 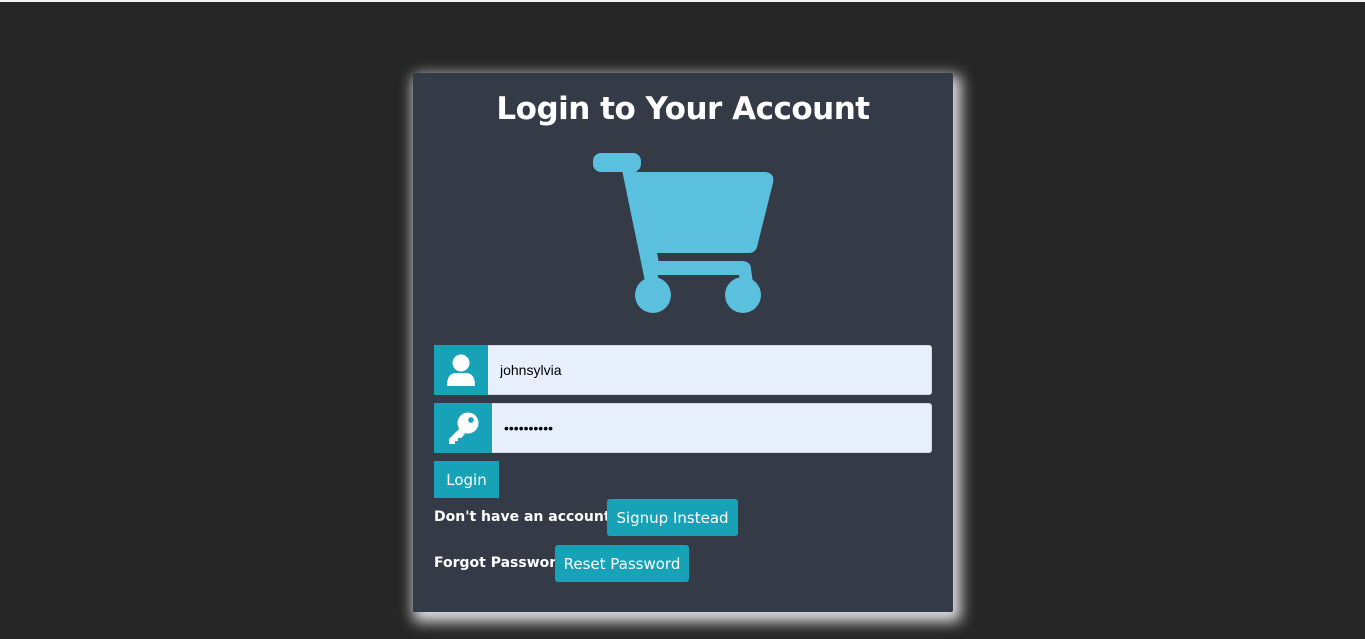 I want to click on login-button: Login, so click(x=466, y=479).